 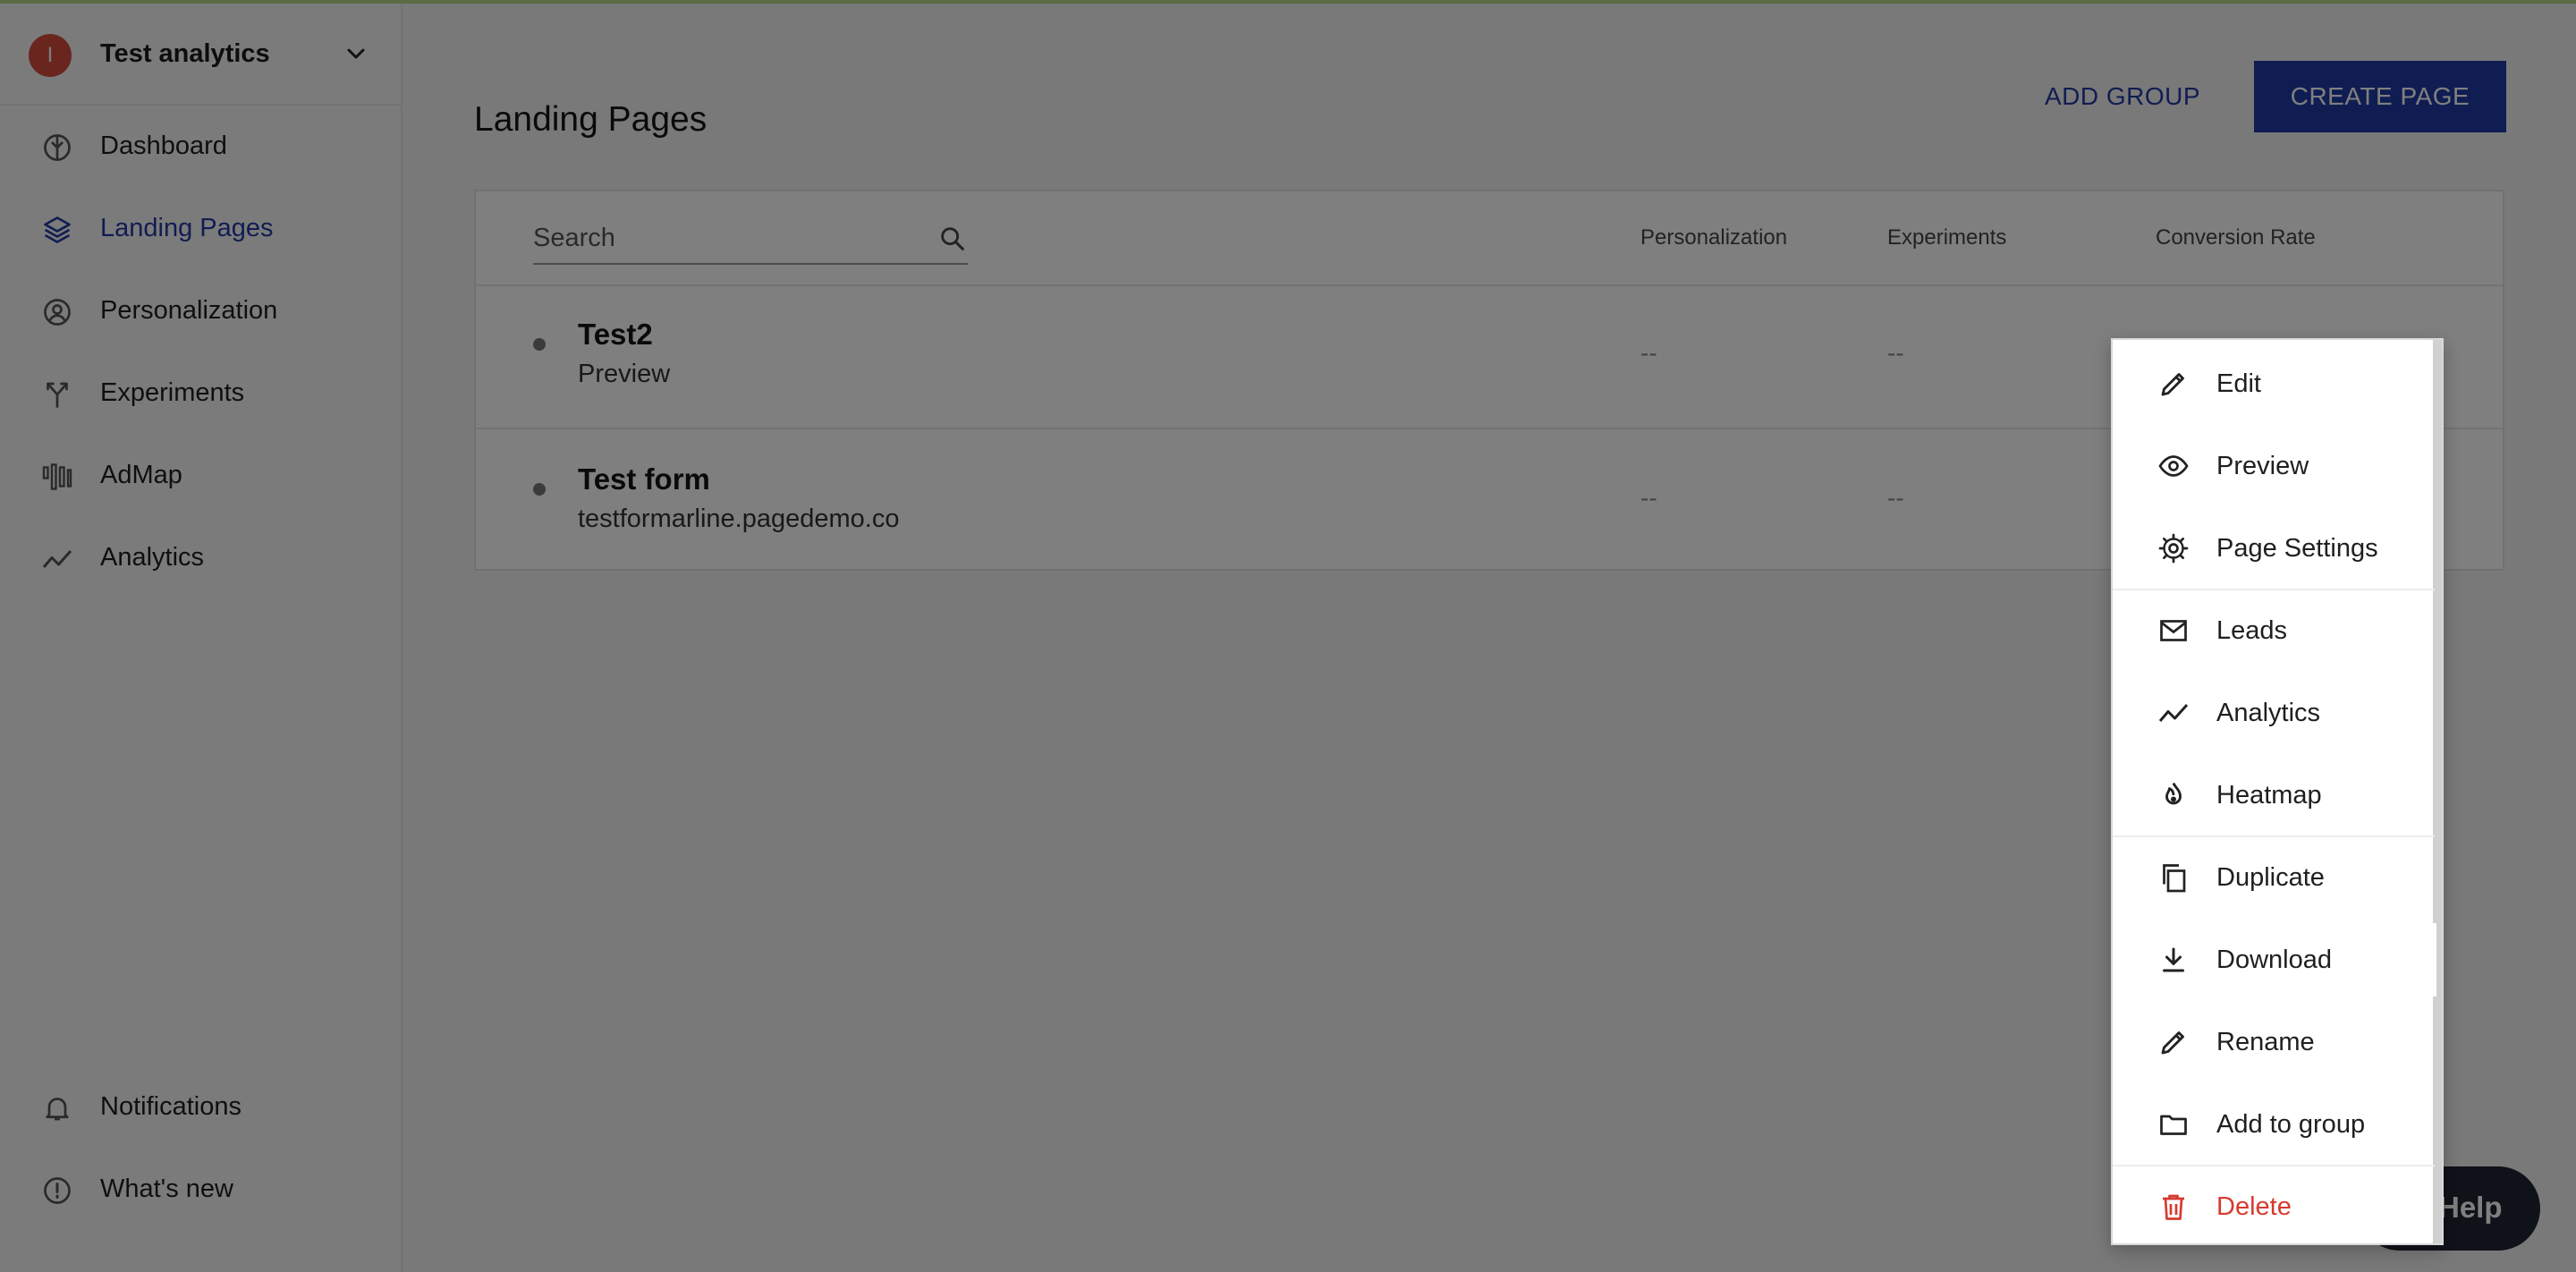 What do you see at coordinates (2238, 383) in the screenshot?
I see `menu-item-label: Edit` at bounding box center [2238, 383].